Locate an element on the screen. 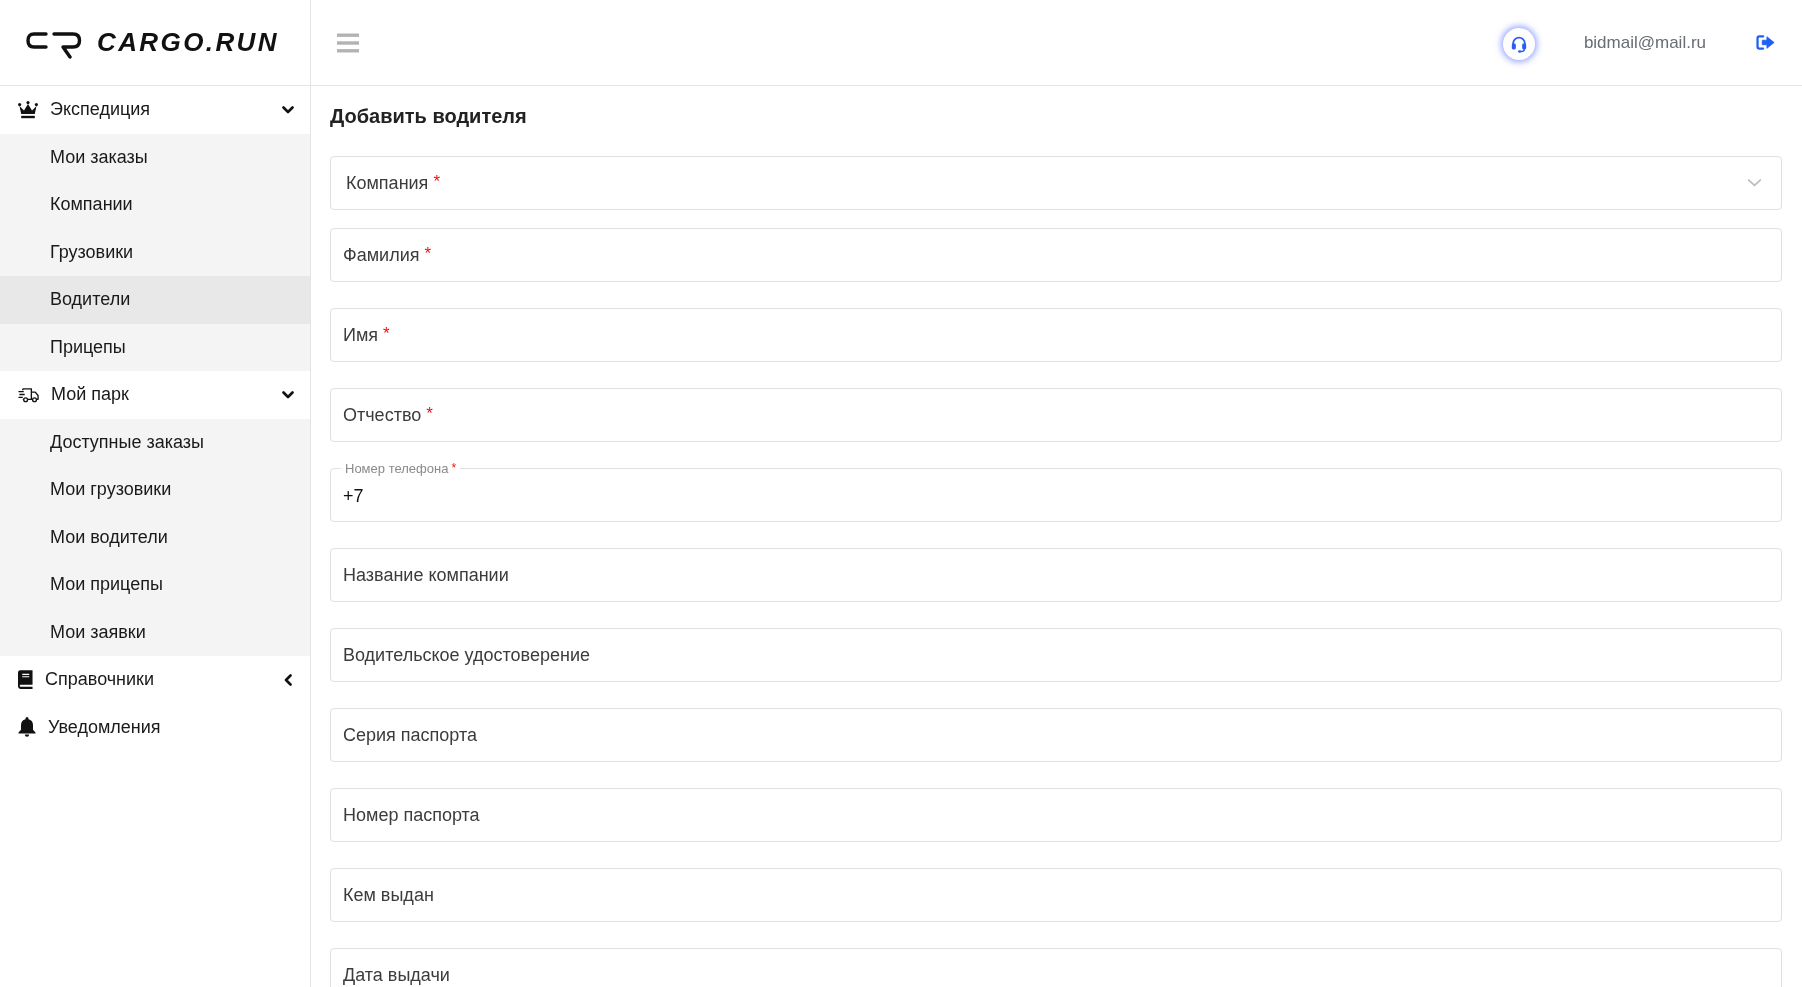  input-field: Имя * is located at coordinates (1056, 335).